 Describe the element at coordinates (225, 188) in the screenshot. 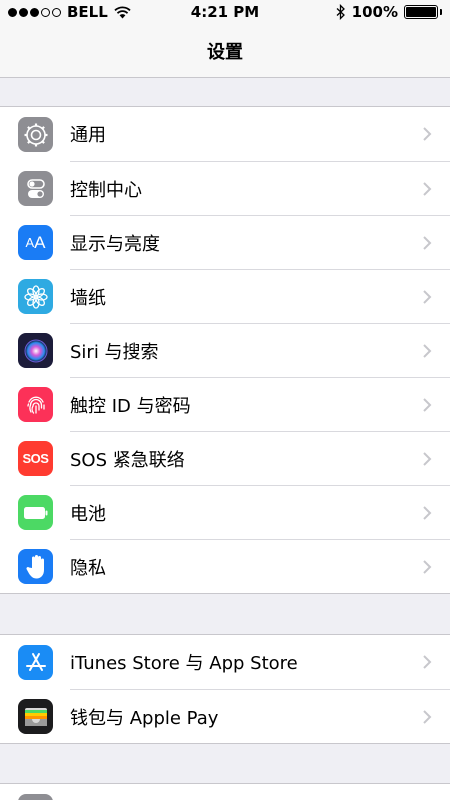

I see `settings-item-control-center: 控制中心` at that location.